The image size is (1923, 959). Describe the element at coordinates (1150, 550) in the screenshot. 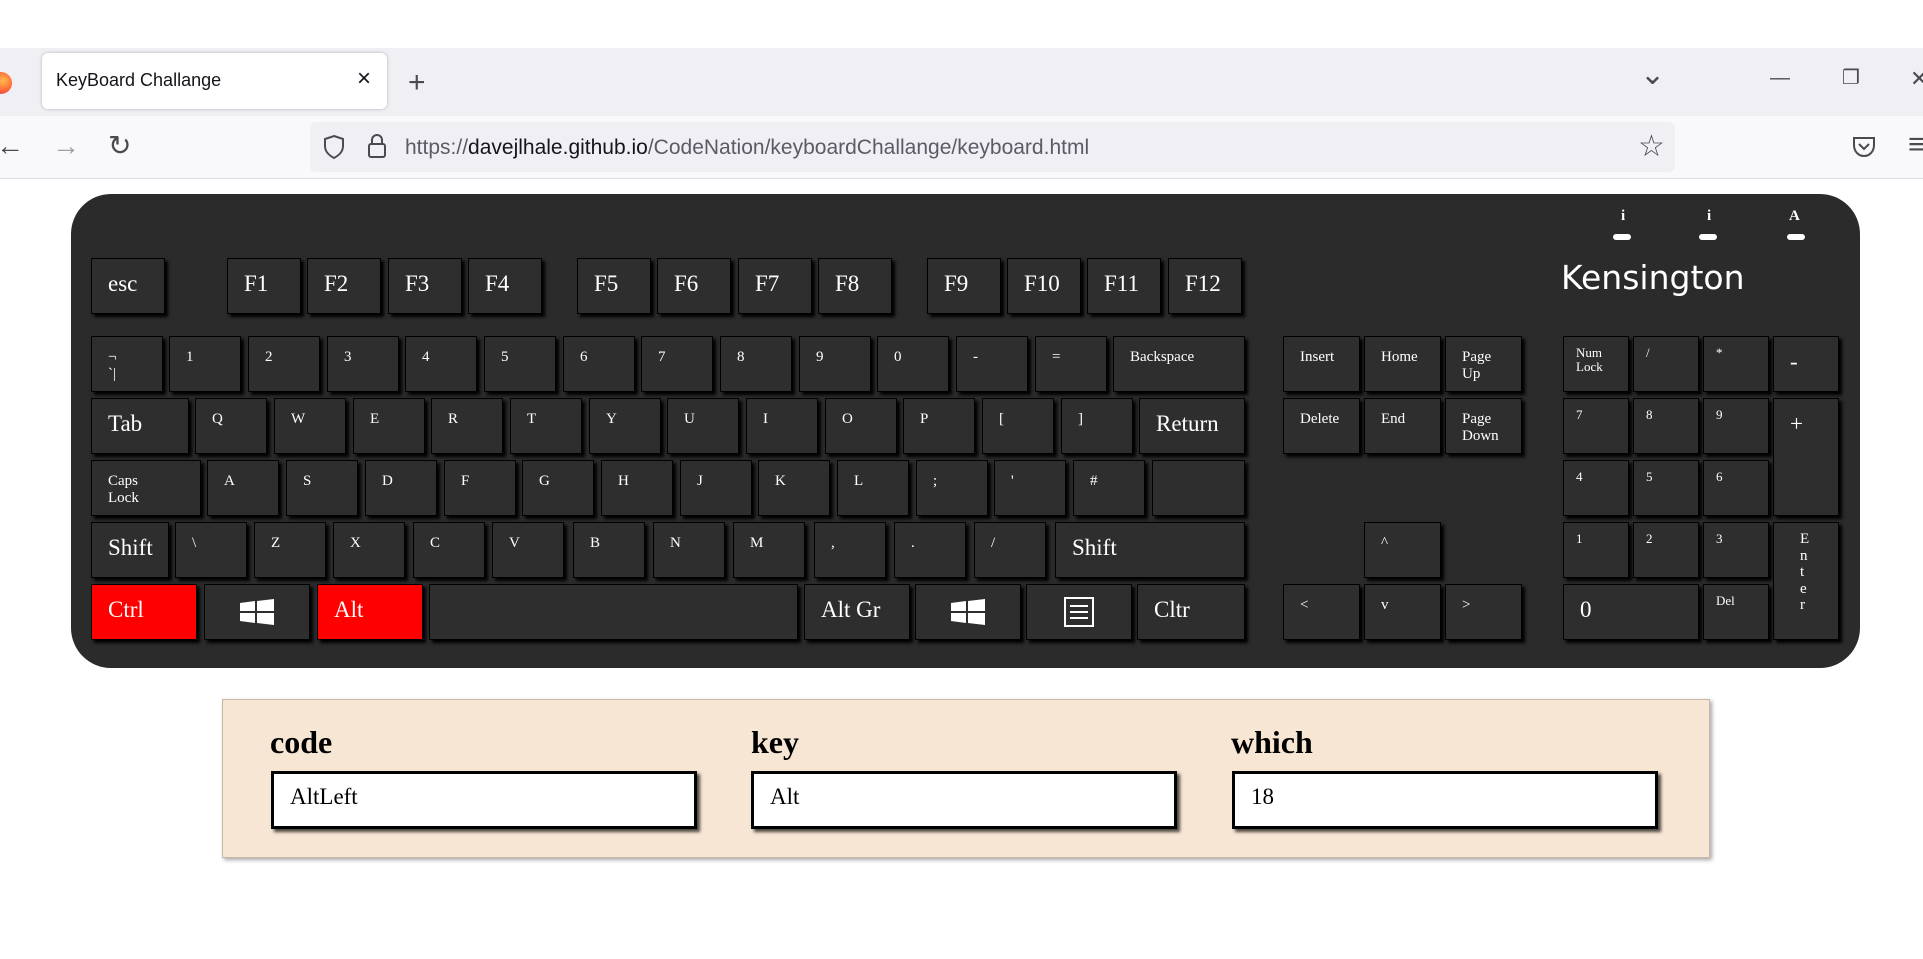

I see `key-shiftright: Shift` at that location.